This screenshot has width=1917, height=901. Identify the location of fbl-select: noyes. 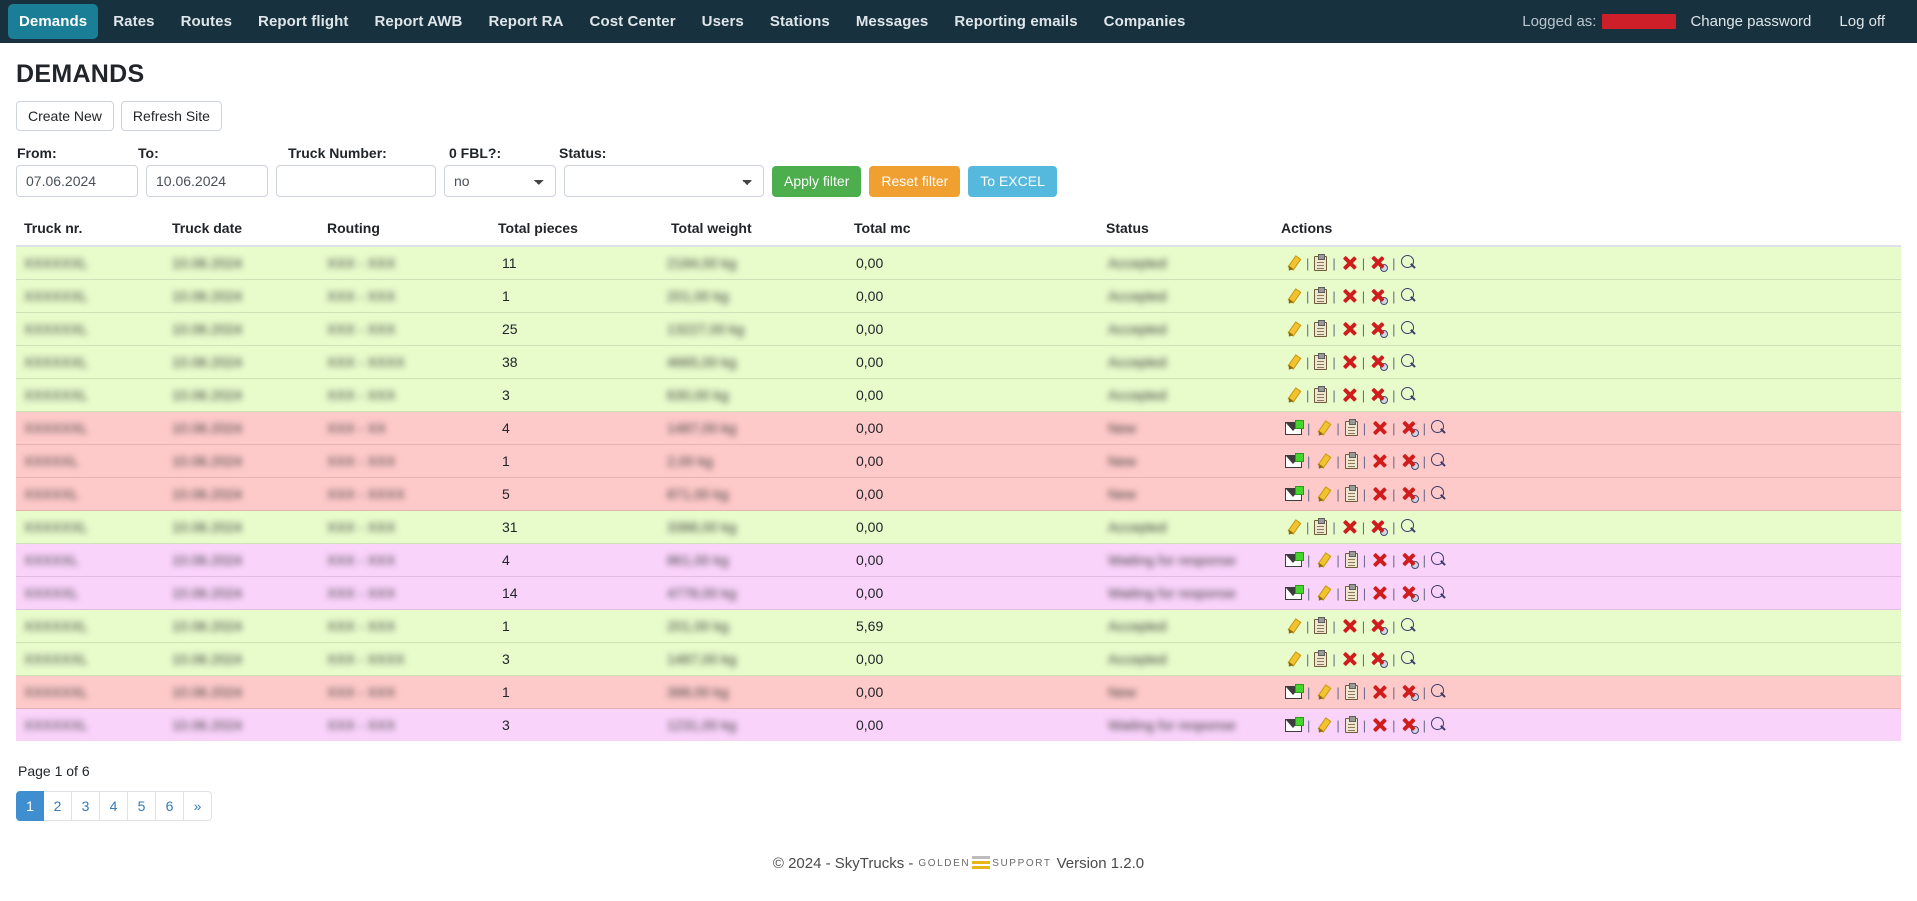
(500, 181).